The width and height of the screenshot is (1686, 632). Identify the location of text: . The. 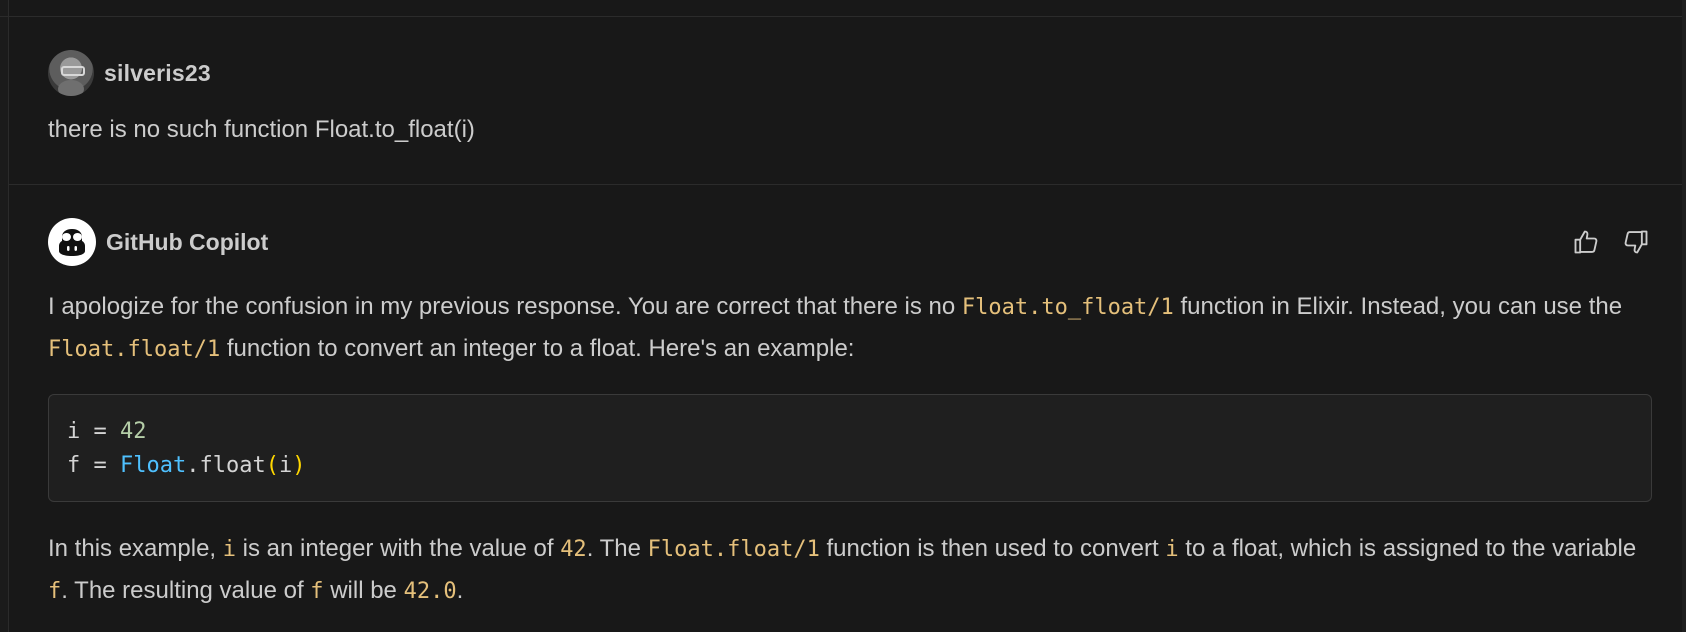
(617, 548).